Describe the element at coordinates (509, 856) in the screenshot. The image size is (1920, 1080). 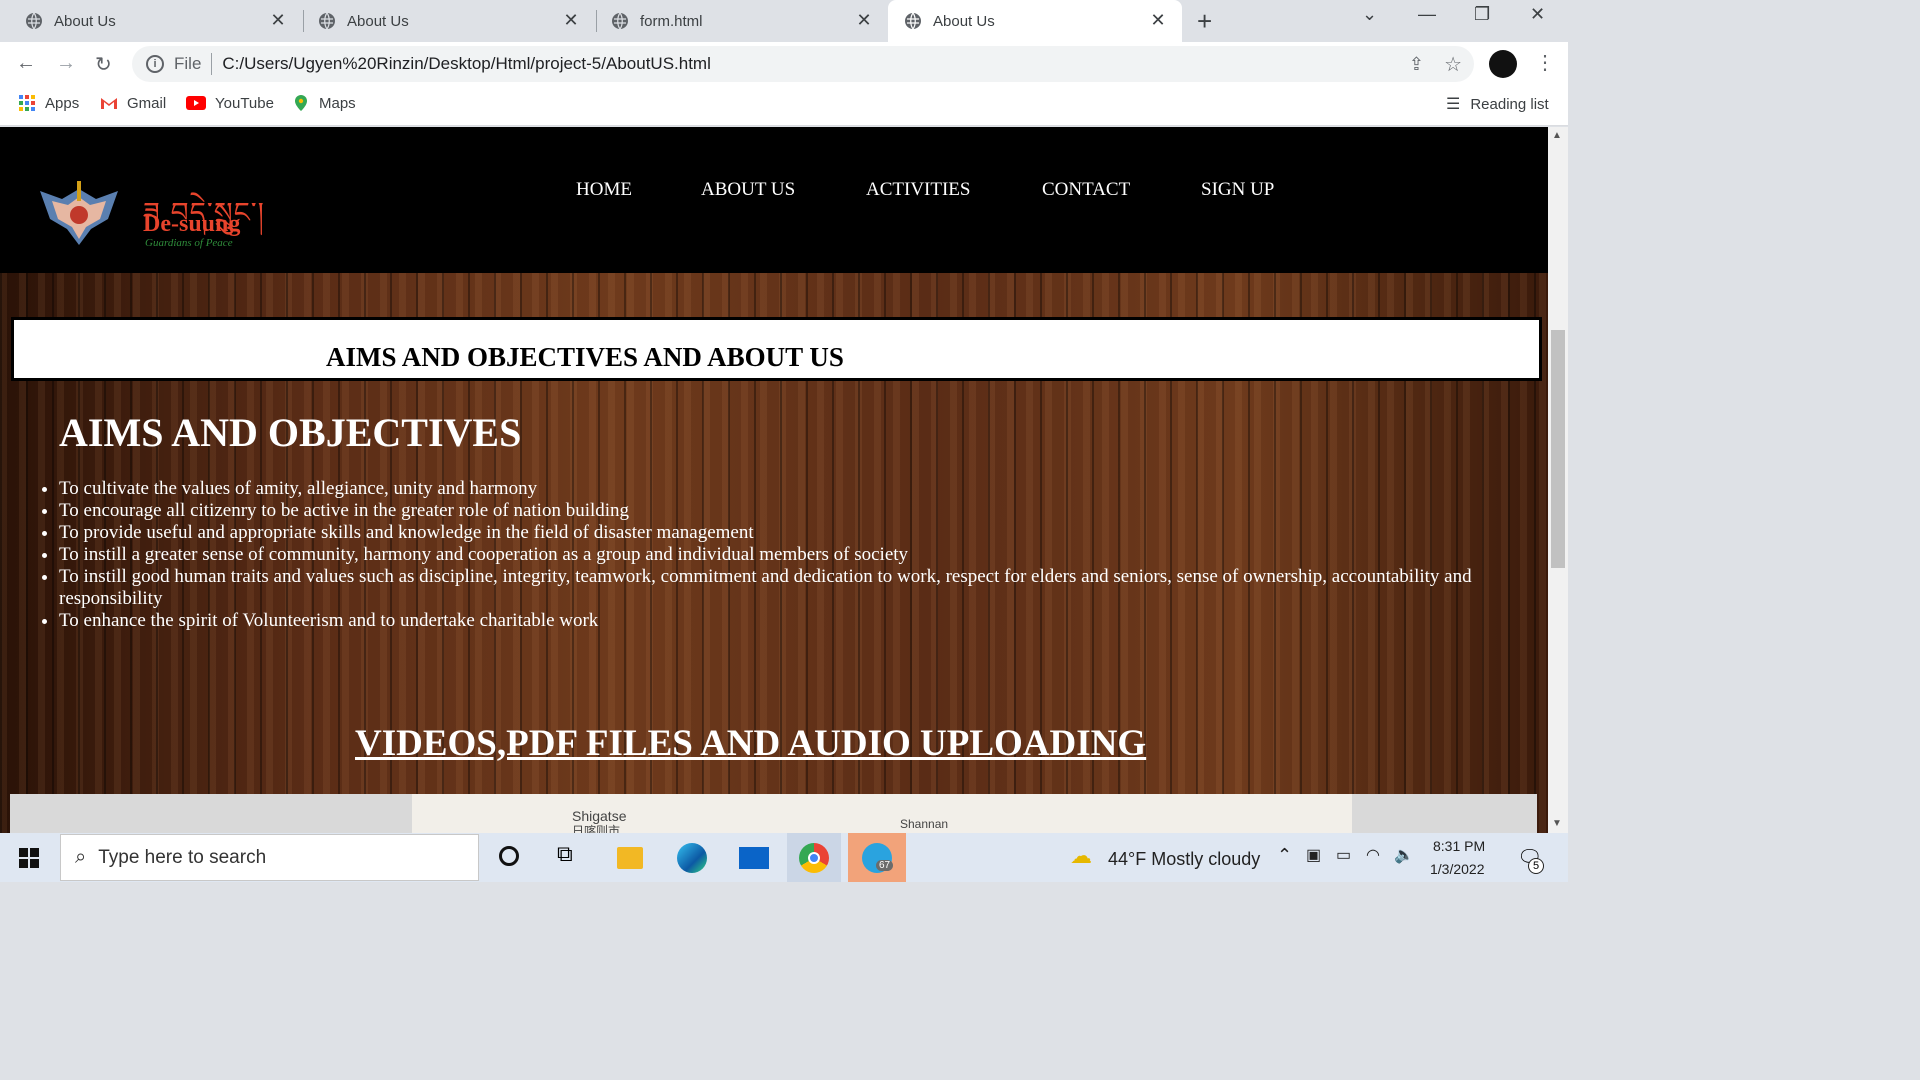
I see `cortana-icon` at that location.